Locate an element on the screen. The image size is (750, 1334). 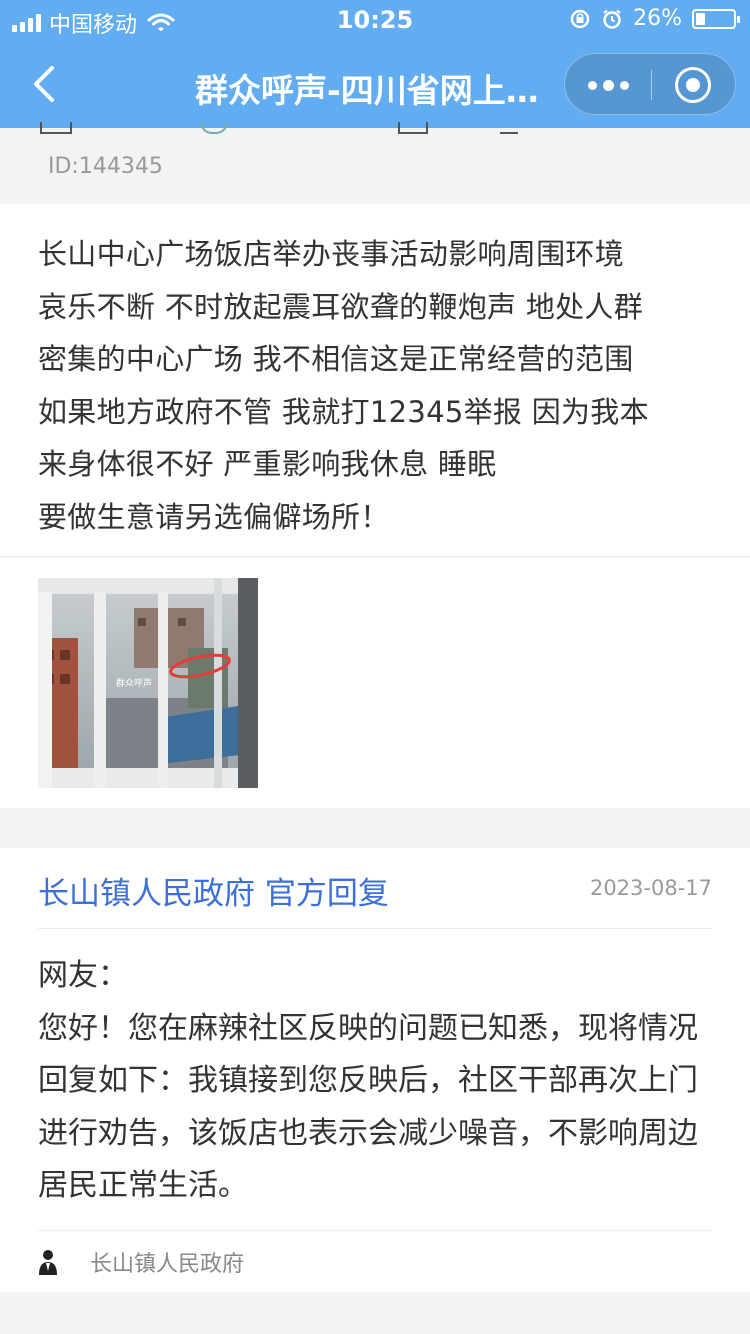
mini-program-capsule is located at coordinates (650, 84).